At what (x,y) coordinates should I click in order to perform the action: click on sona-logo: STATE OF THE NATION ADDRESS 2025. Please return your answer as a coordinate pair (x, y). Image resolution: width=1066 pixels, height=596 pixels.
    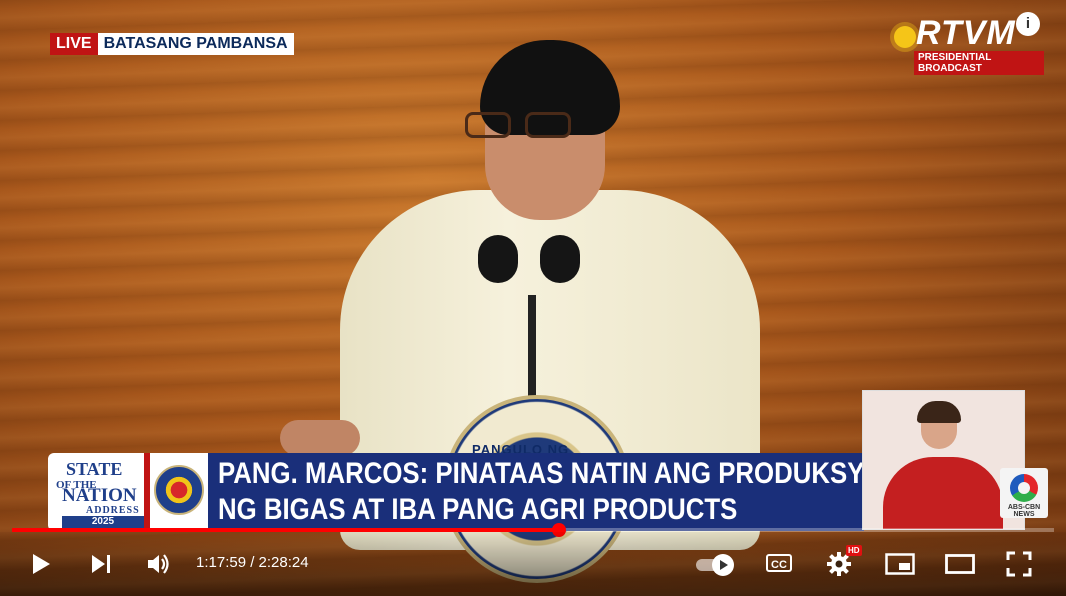
    Looking at the image, I should click on (128, 492).